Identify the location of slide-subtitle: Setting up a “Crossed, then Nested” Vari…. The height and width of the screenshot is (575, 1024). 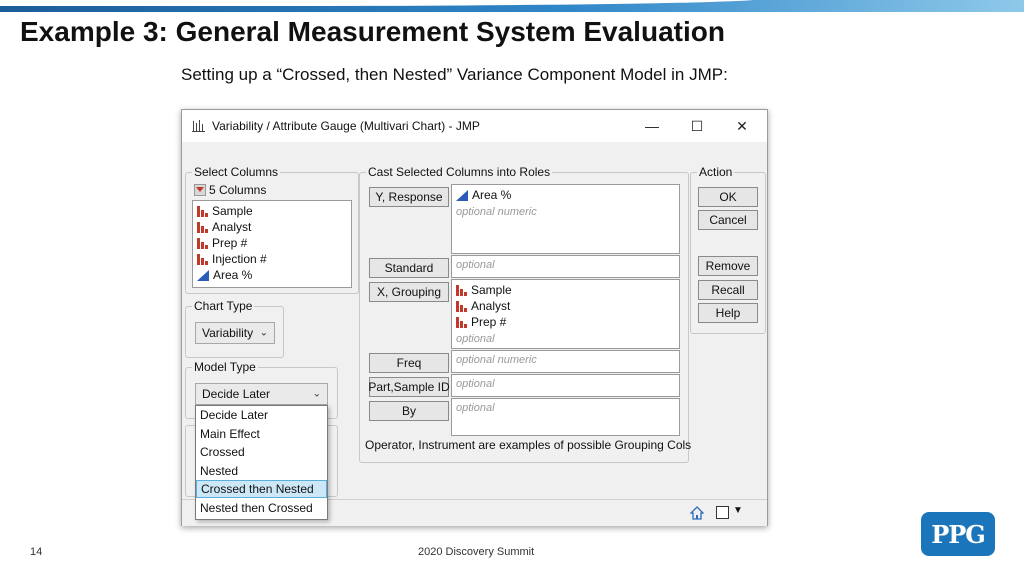
(454, 74).